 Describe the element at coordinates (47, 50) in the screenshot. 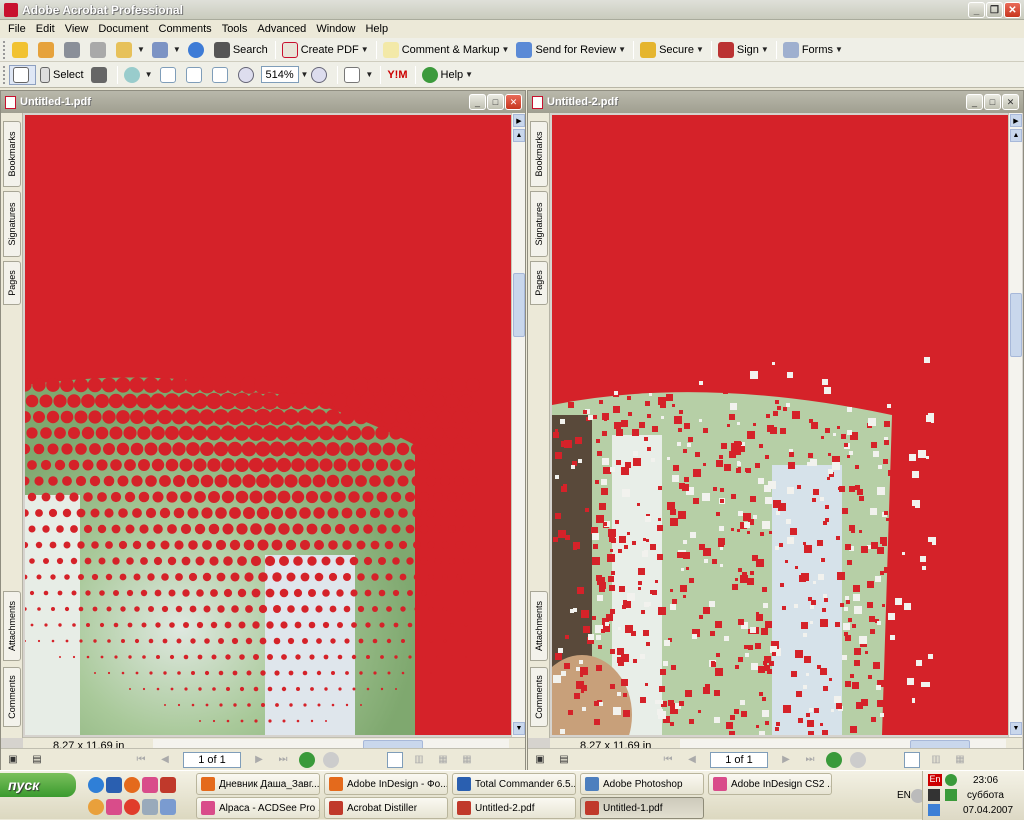

I see `organizer-button` at that location.